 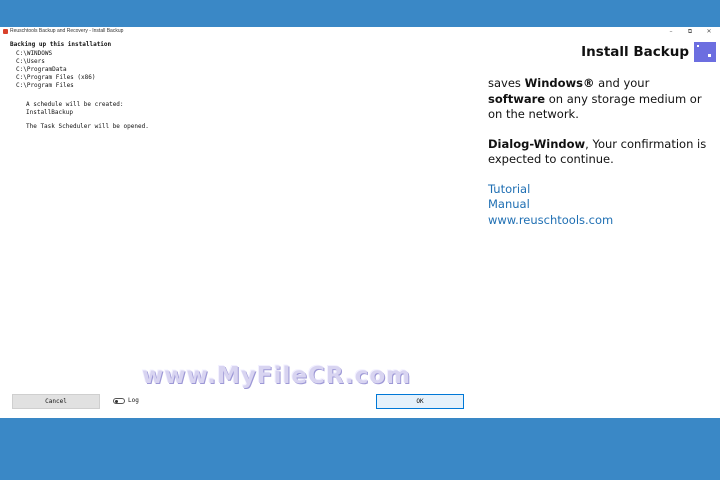 I want to click on path-item: C:\Program Files (x86), so click(x=56, y=77).